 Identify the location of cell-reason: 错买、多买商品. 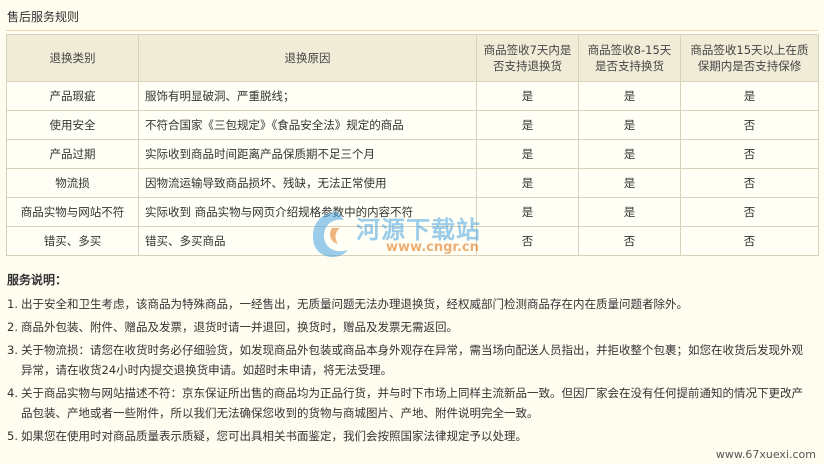
(307, 241).